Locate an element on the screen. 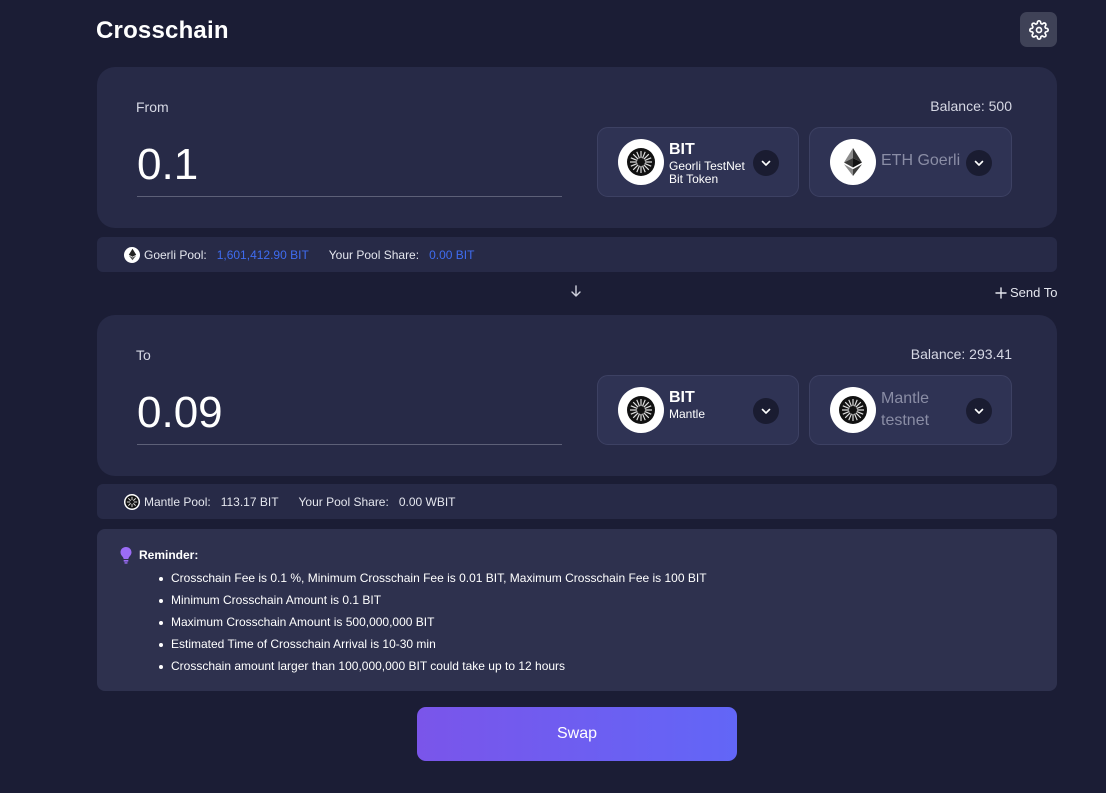 The width and height of the screenshot is (1106, 793). from-token-selector: BIT Georli TestNet Bit Token is located at coordinates (698, 162).